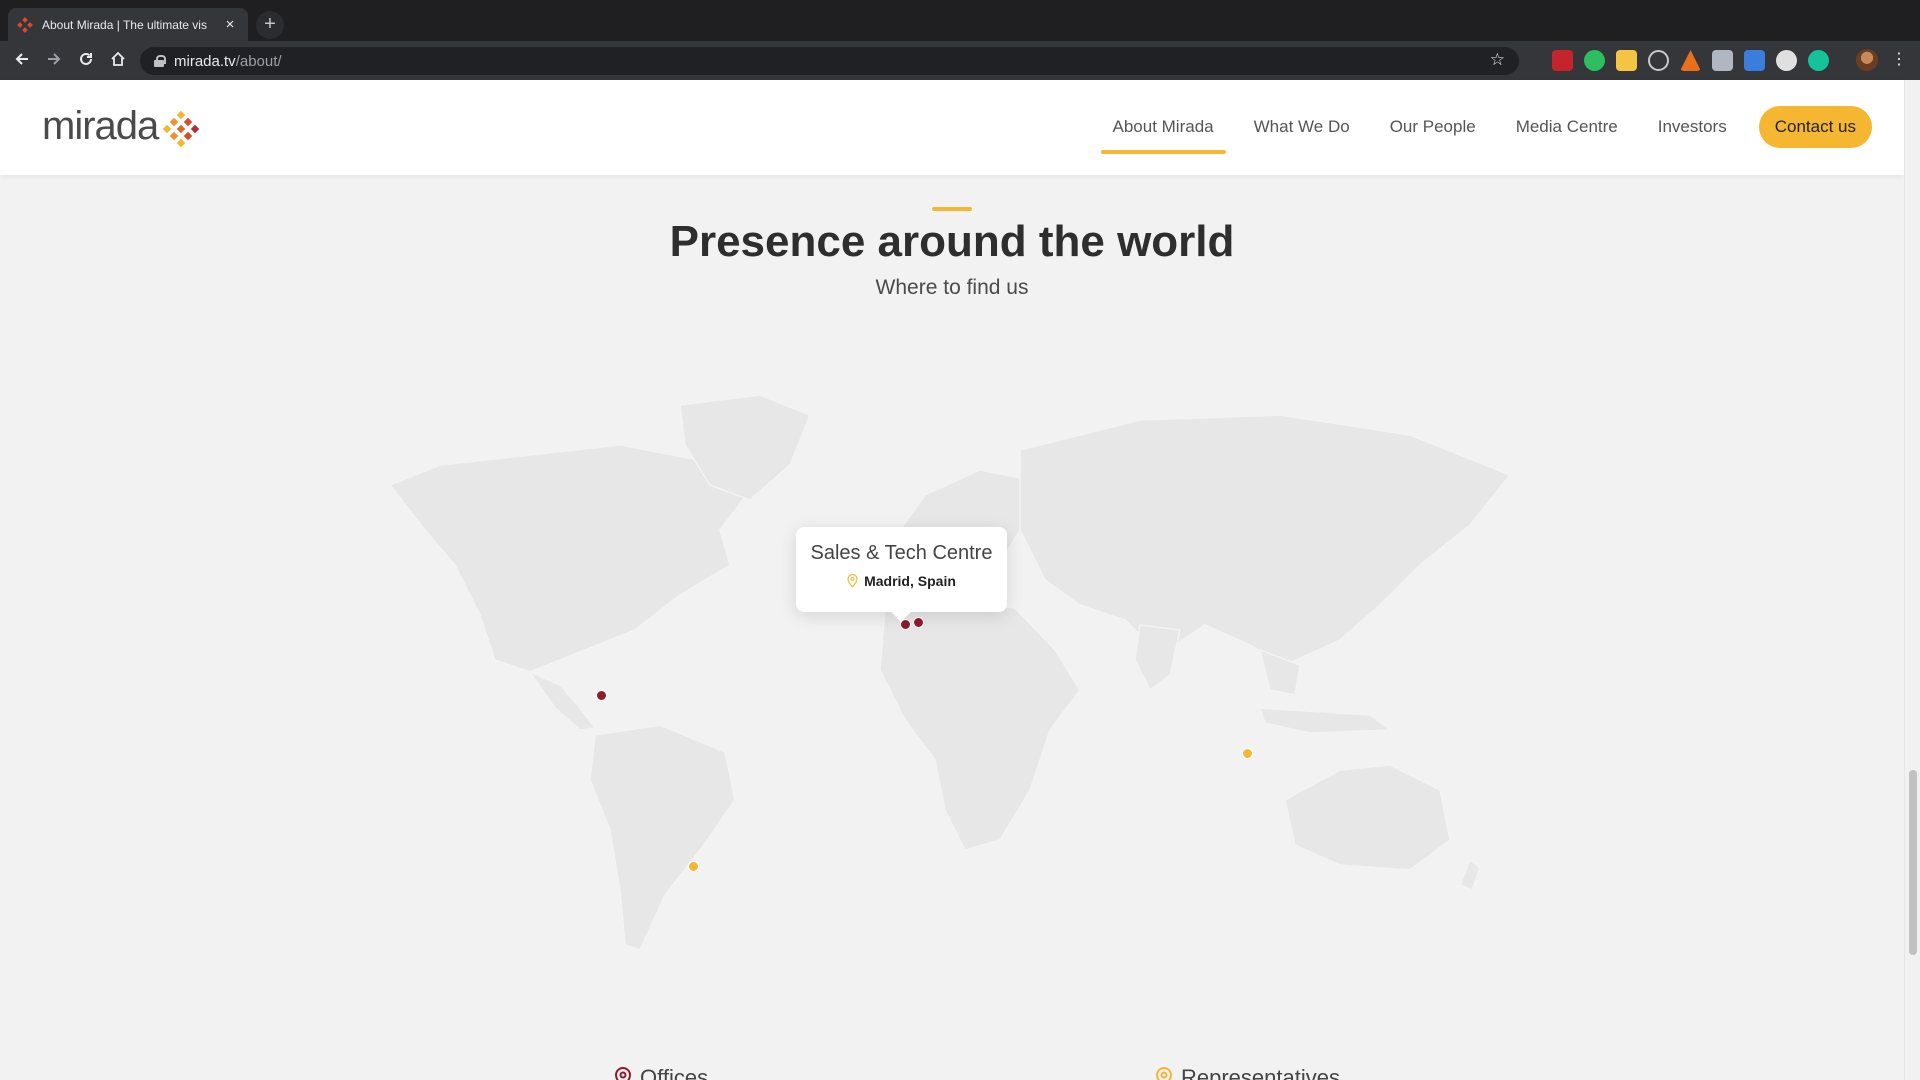  I want to click on translate-icon, so click(1754, 60).